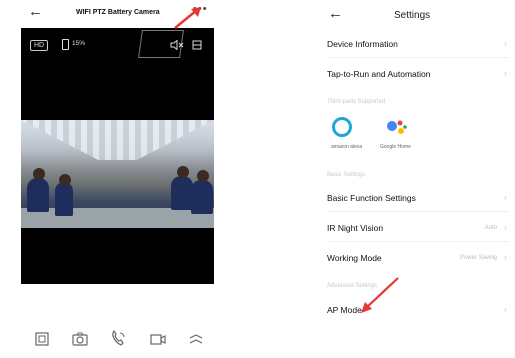 The height and width of the screenshot is (358, 515). What do you see at coordinates (397, 128) in the screenshot?
I see `google-assistant-logo-icon` at bounding box center [397, 128].